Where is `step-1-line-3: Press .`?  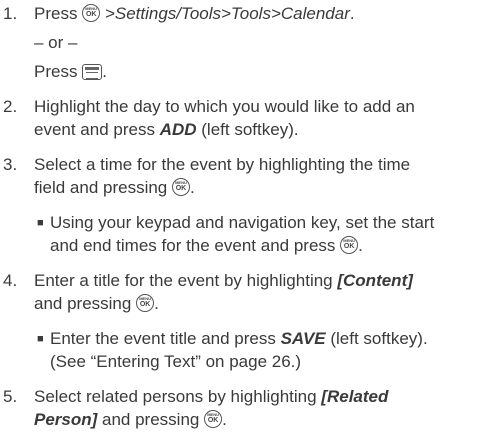 step-1-line-3: Press . is located at coordinates (70, 72).